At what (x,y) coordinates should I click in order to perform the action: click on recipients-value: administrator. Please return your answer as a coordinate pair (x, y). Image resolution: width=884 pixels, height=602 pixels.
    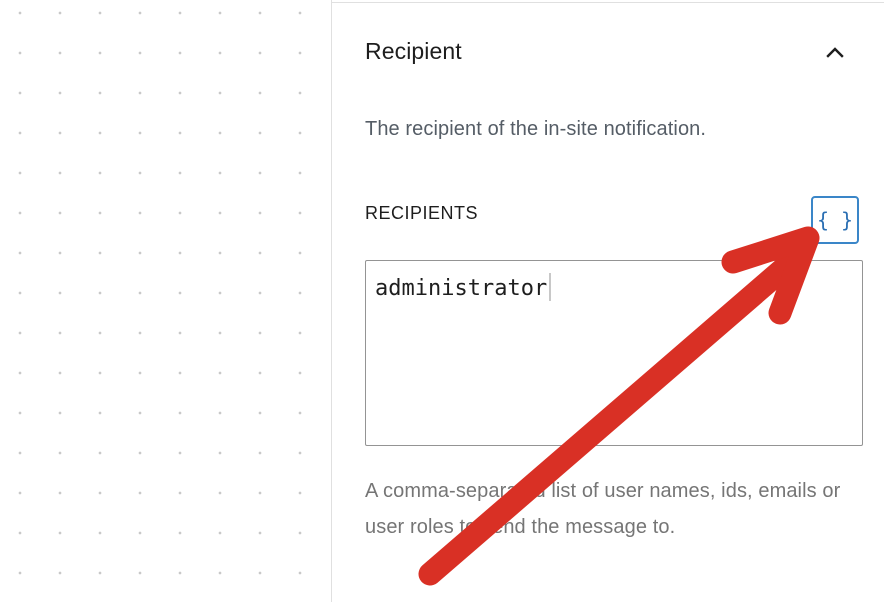
    Looking at the image, I should click on (461, 288).